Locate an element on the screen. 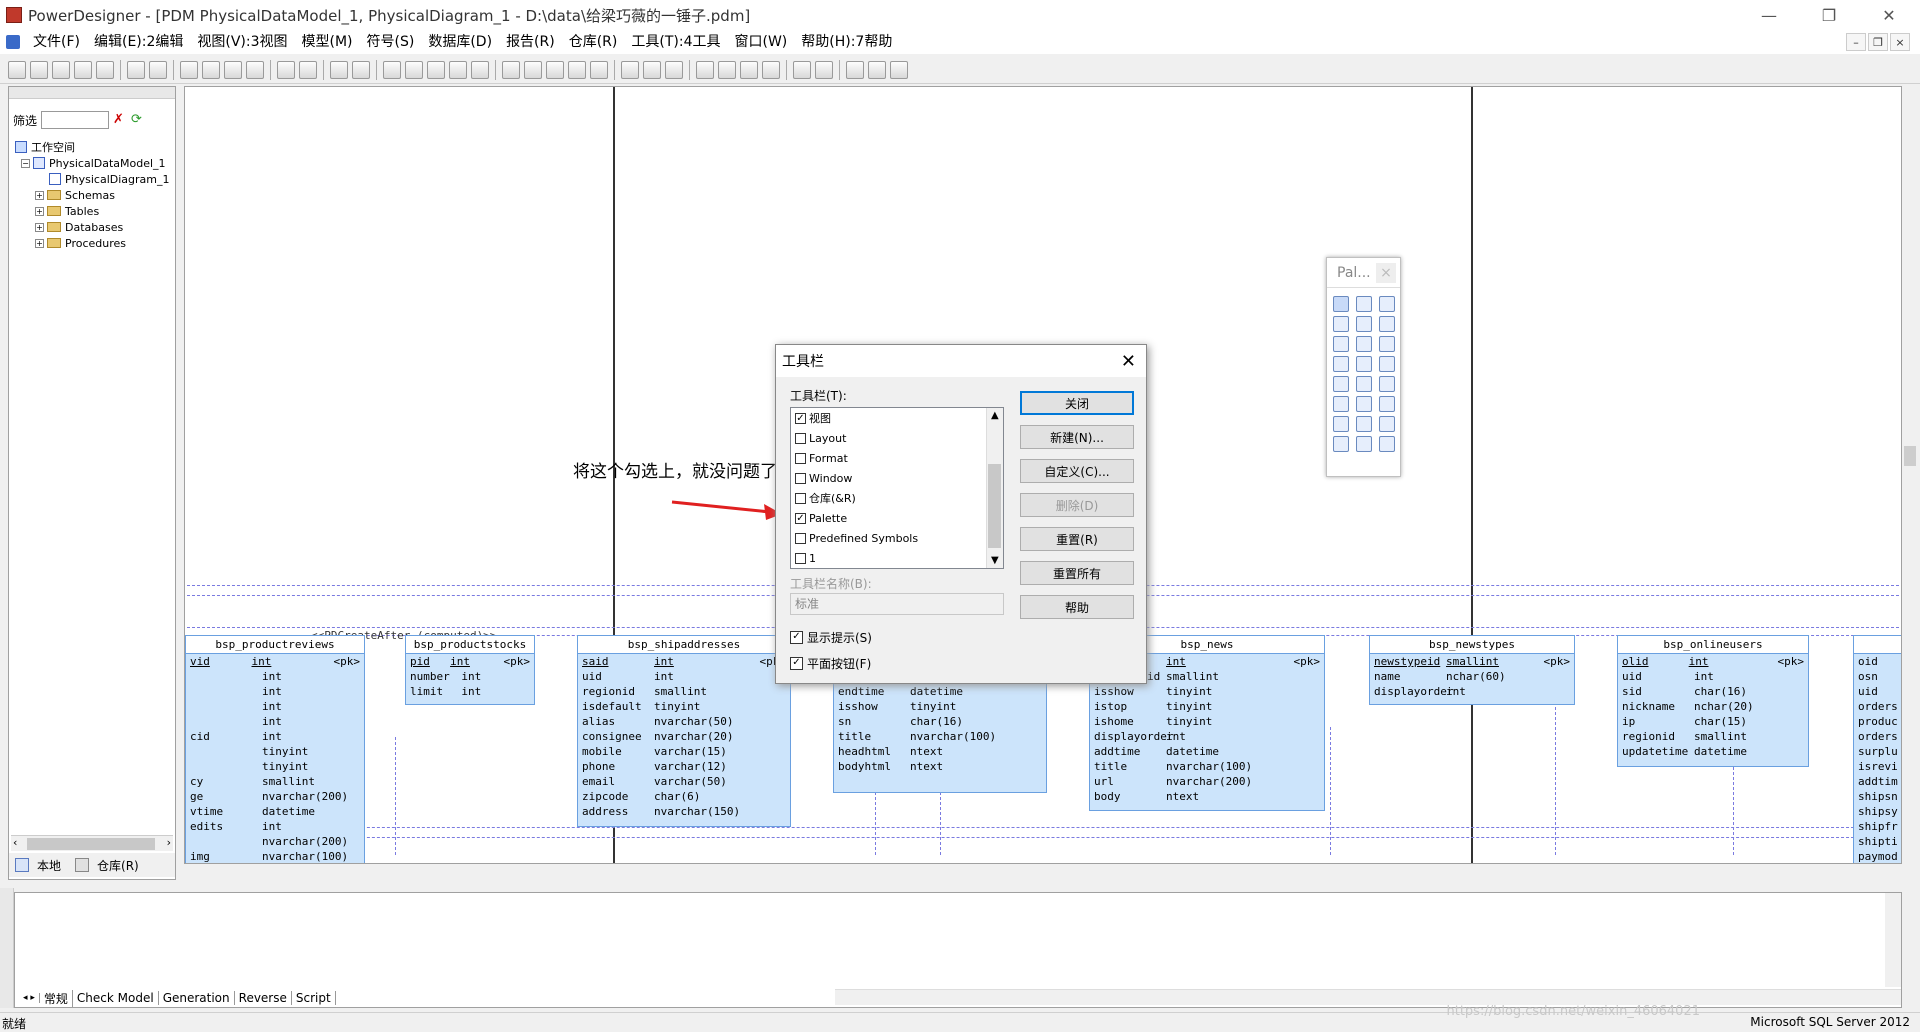 Image resolution: width=1920 pixels, height=1032 pixels. toolbar-list-item: Window is located at coordinates (897, 478).